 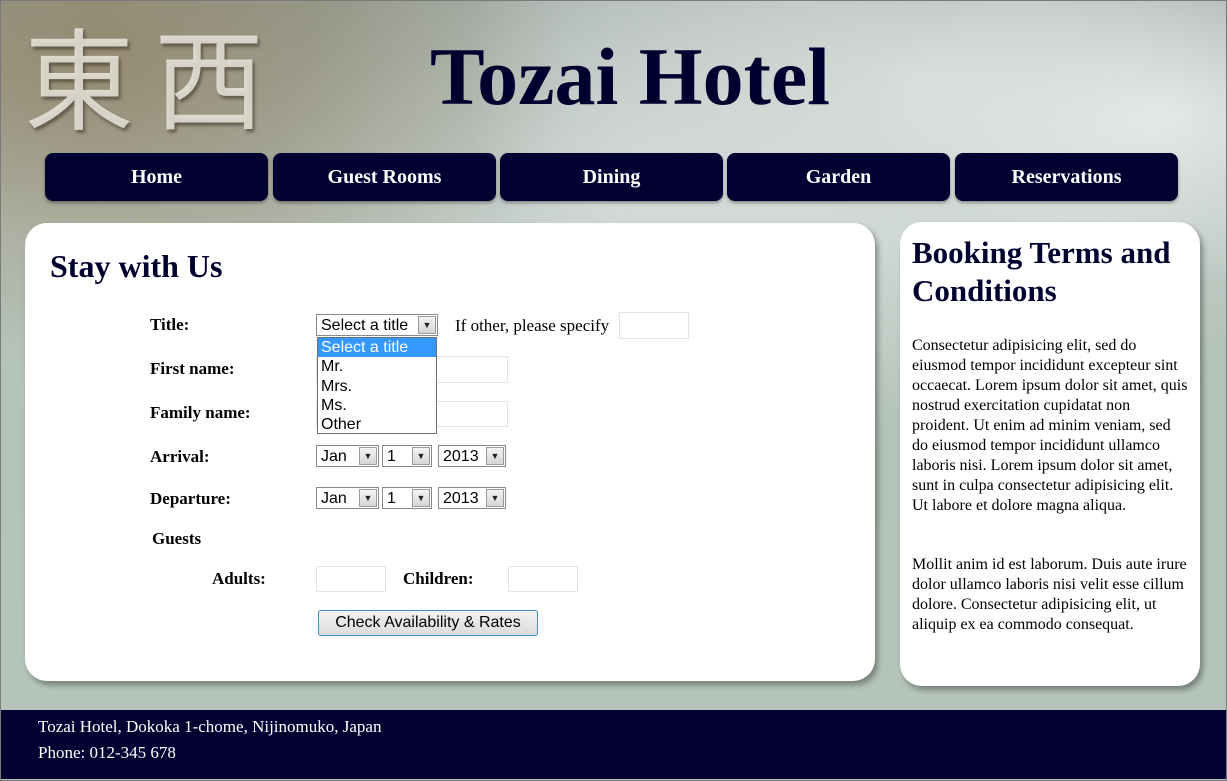 What do you see at coordinates (630, 76) in the screenshot?
I see `site-title: Tozai Hotel` at bounding box center [630, 76].